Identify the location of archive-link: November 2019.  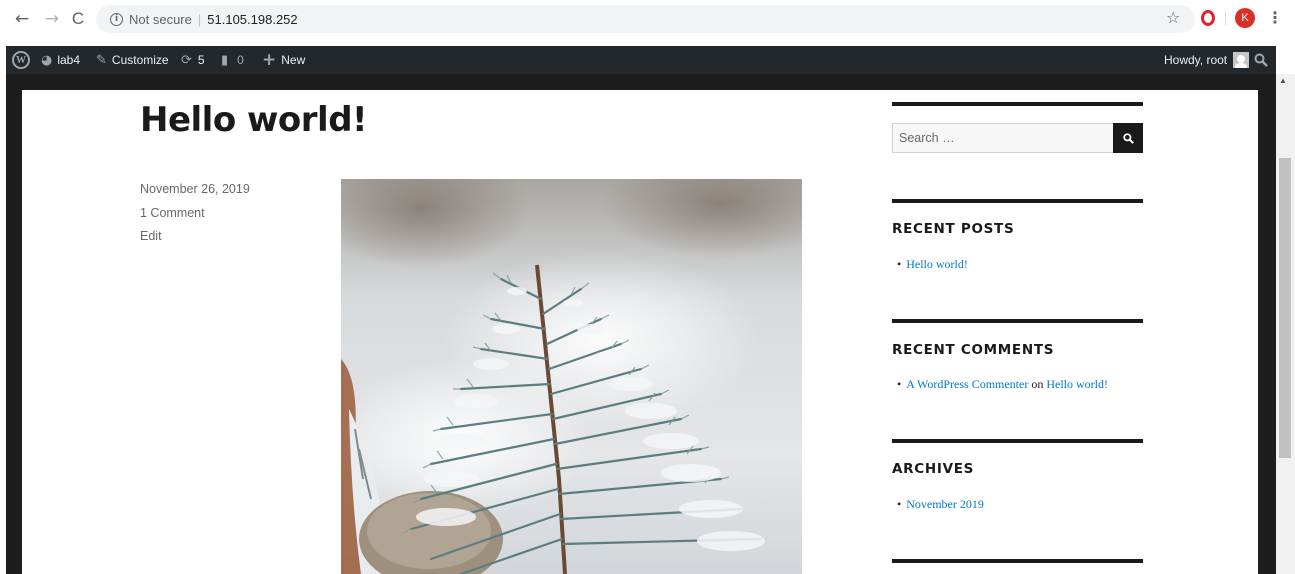
(945, 504).